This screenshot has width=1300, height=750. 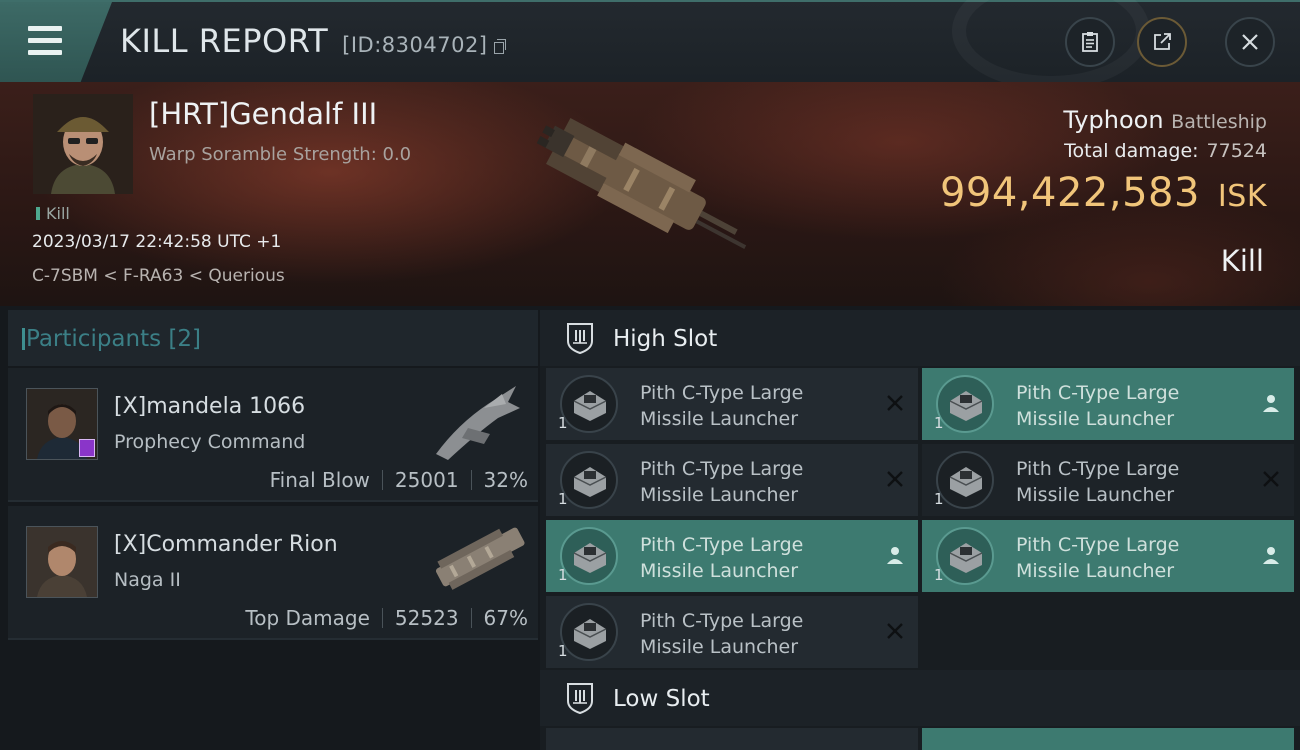 I want to click on kill-location: C-7SBM < F-RA63 < Querious, so click(x=158, y=276).